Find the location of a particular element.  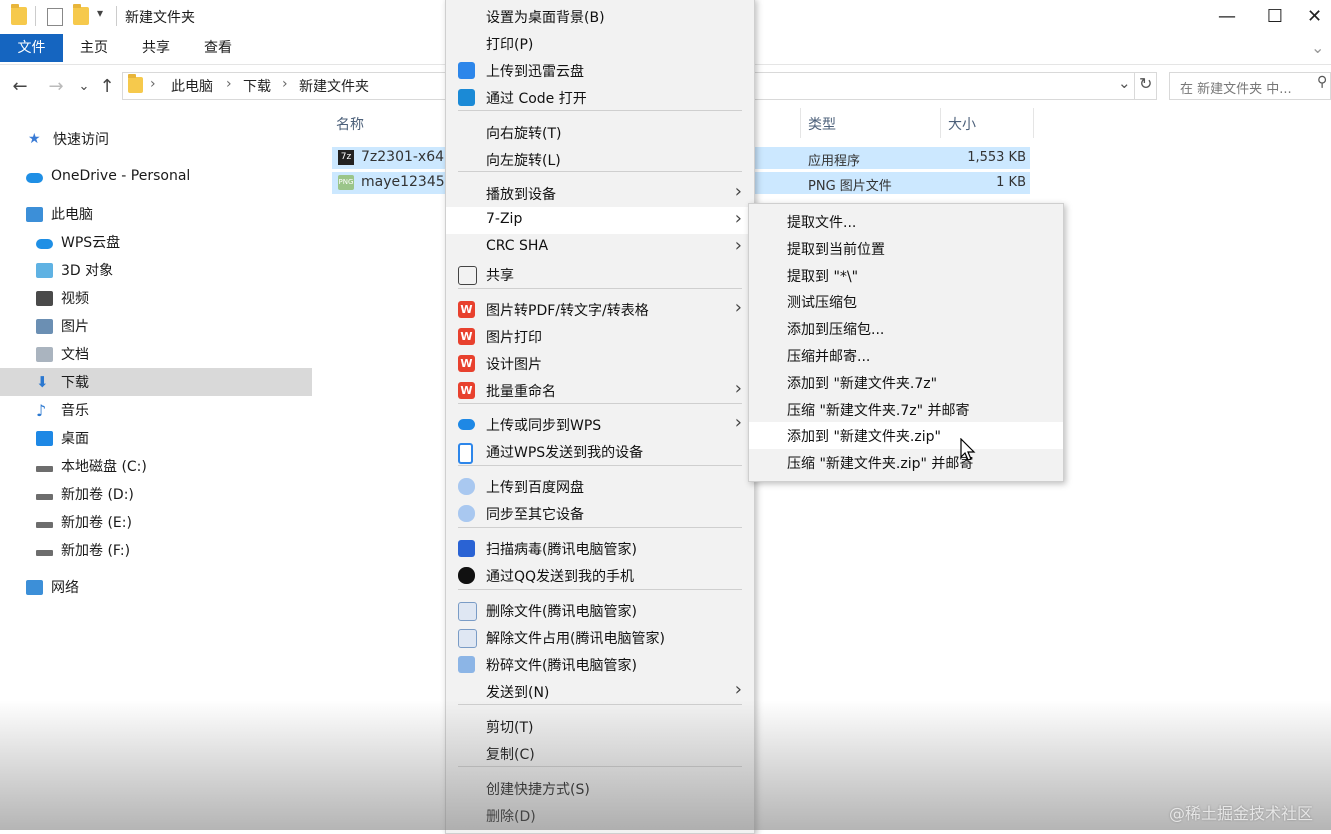

submenu-item: 添加到 "新建文件夹.7z" is located at coordinates (906, 382).